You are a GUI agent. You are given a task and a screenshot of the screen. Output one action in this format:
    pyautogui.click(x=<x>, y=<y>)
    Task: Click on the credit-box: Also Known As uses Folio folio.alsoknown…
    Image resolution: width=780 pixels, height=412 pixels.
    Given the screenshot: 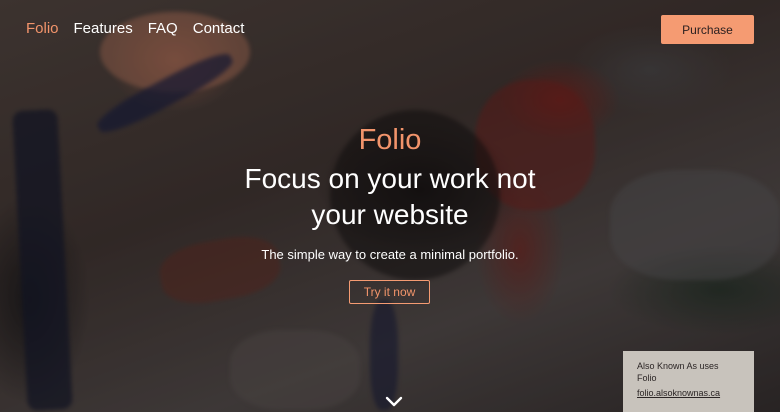 What is the action you would take?
    pyautogui.click(x=688, y=381)
    